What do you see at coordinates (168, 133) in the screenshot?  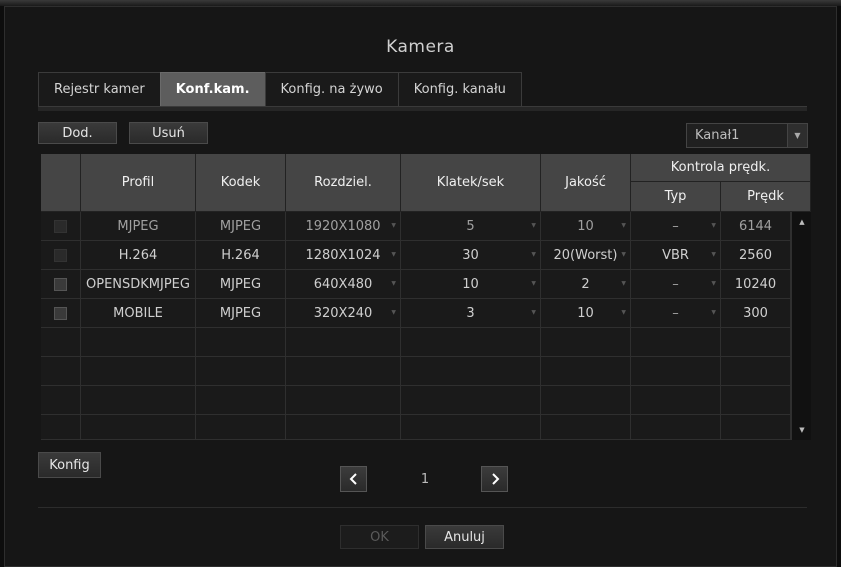 I see `delete-button: Usuń` at bounding box center [168, 133].